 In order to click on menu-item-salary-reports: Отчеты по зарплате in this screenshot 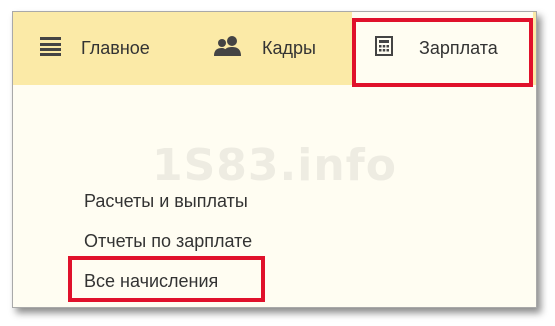, I will do `click(168, 241)`.